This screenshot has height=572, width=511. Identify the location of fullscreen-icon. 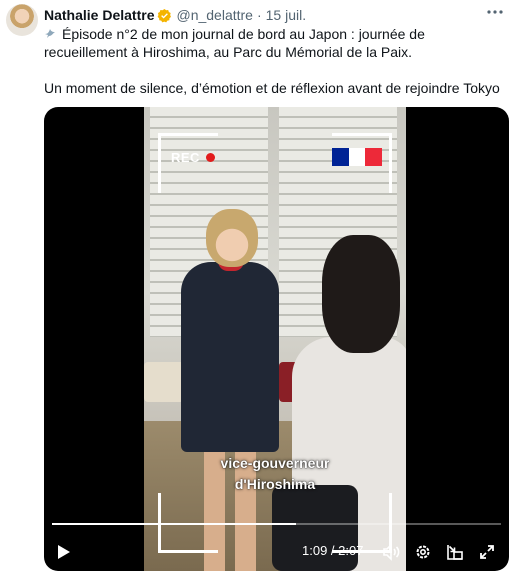
(487, 552).